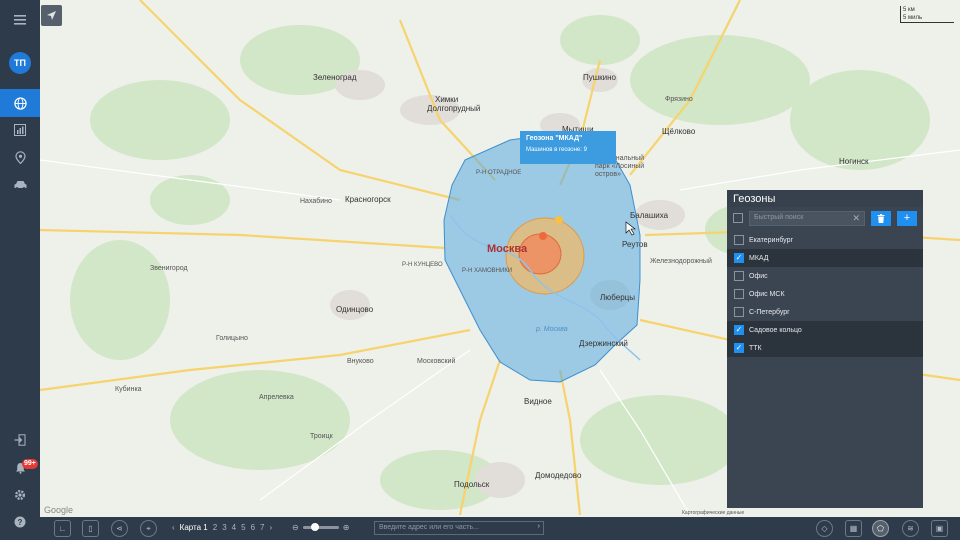  What do you see at coordinates (853, 528) in the screenshot?
I see `calculator-icon: ▦` at bounding box center [853, 528].